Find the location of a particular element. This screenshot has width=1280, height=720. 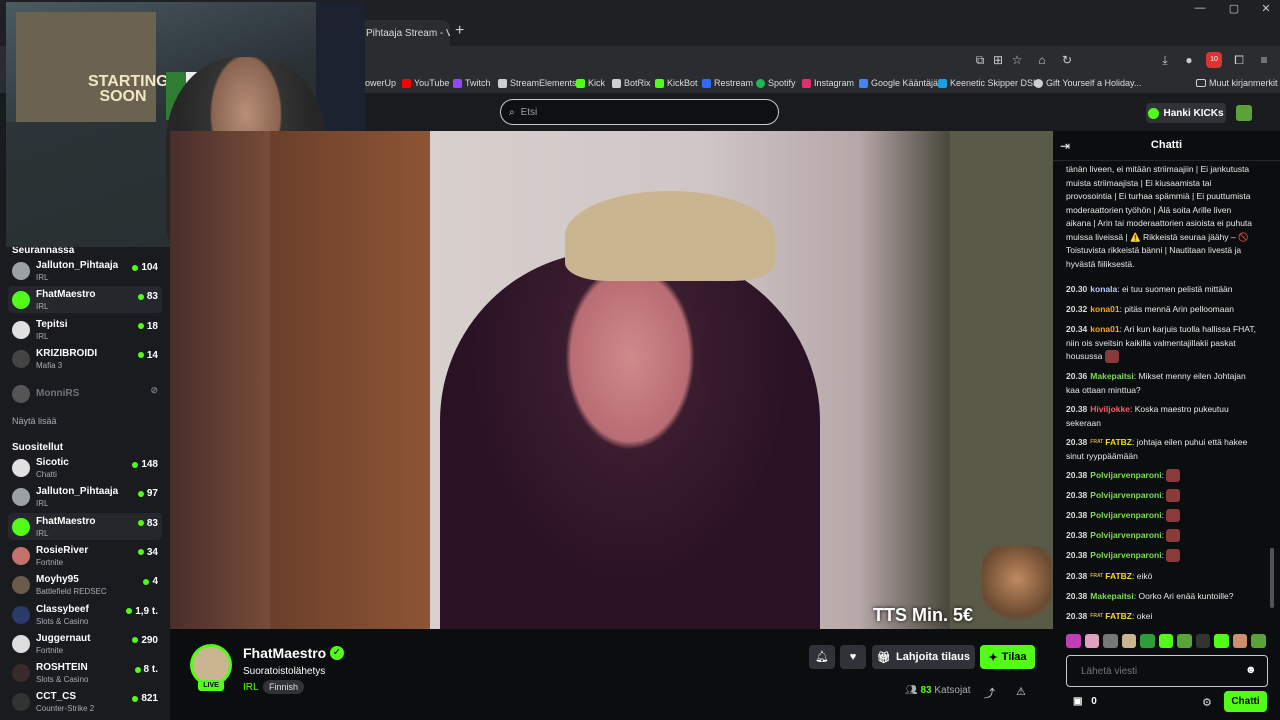

channel-points: ▣ 0 is located at coordinates (1085, 701).